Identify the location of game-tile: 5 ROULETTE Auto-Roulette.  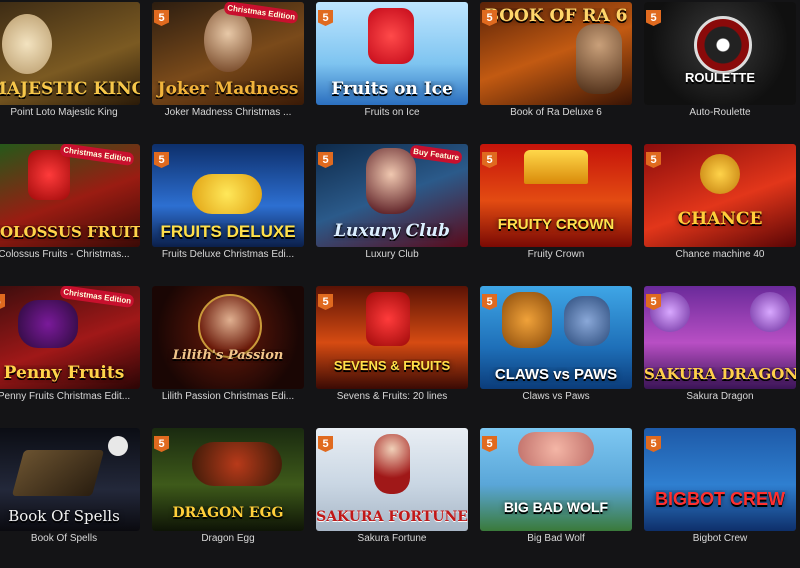
(720, 71).